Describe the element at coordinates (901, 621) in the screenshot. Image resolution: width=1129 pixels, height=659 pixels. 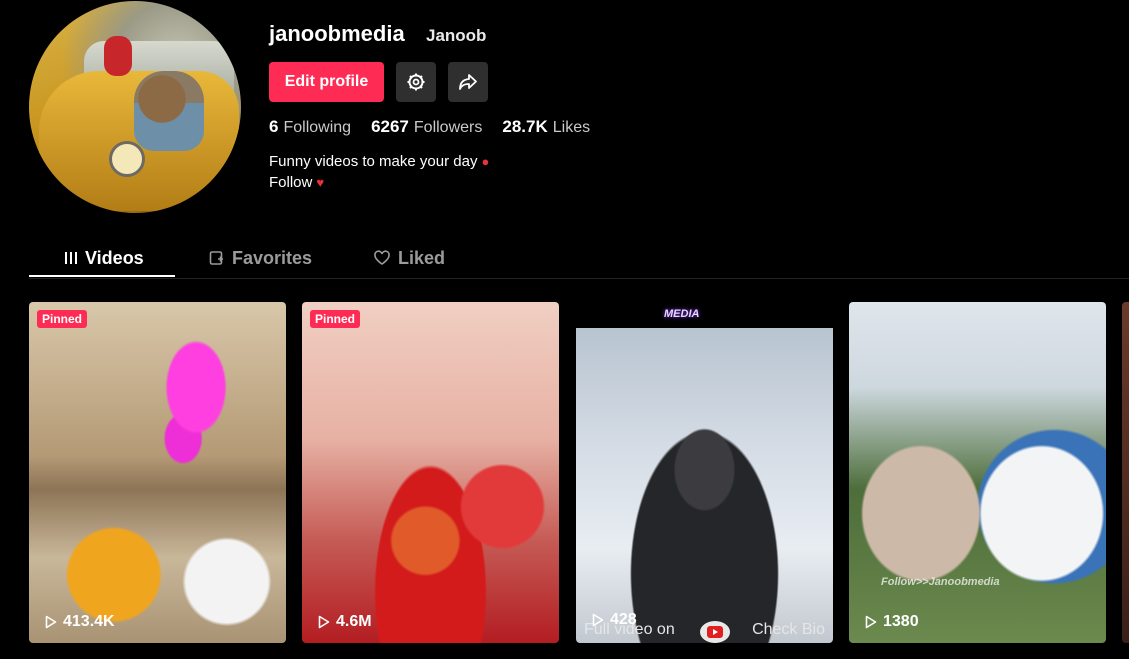
I see `view-count-text: 1380` at that location.